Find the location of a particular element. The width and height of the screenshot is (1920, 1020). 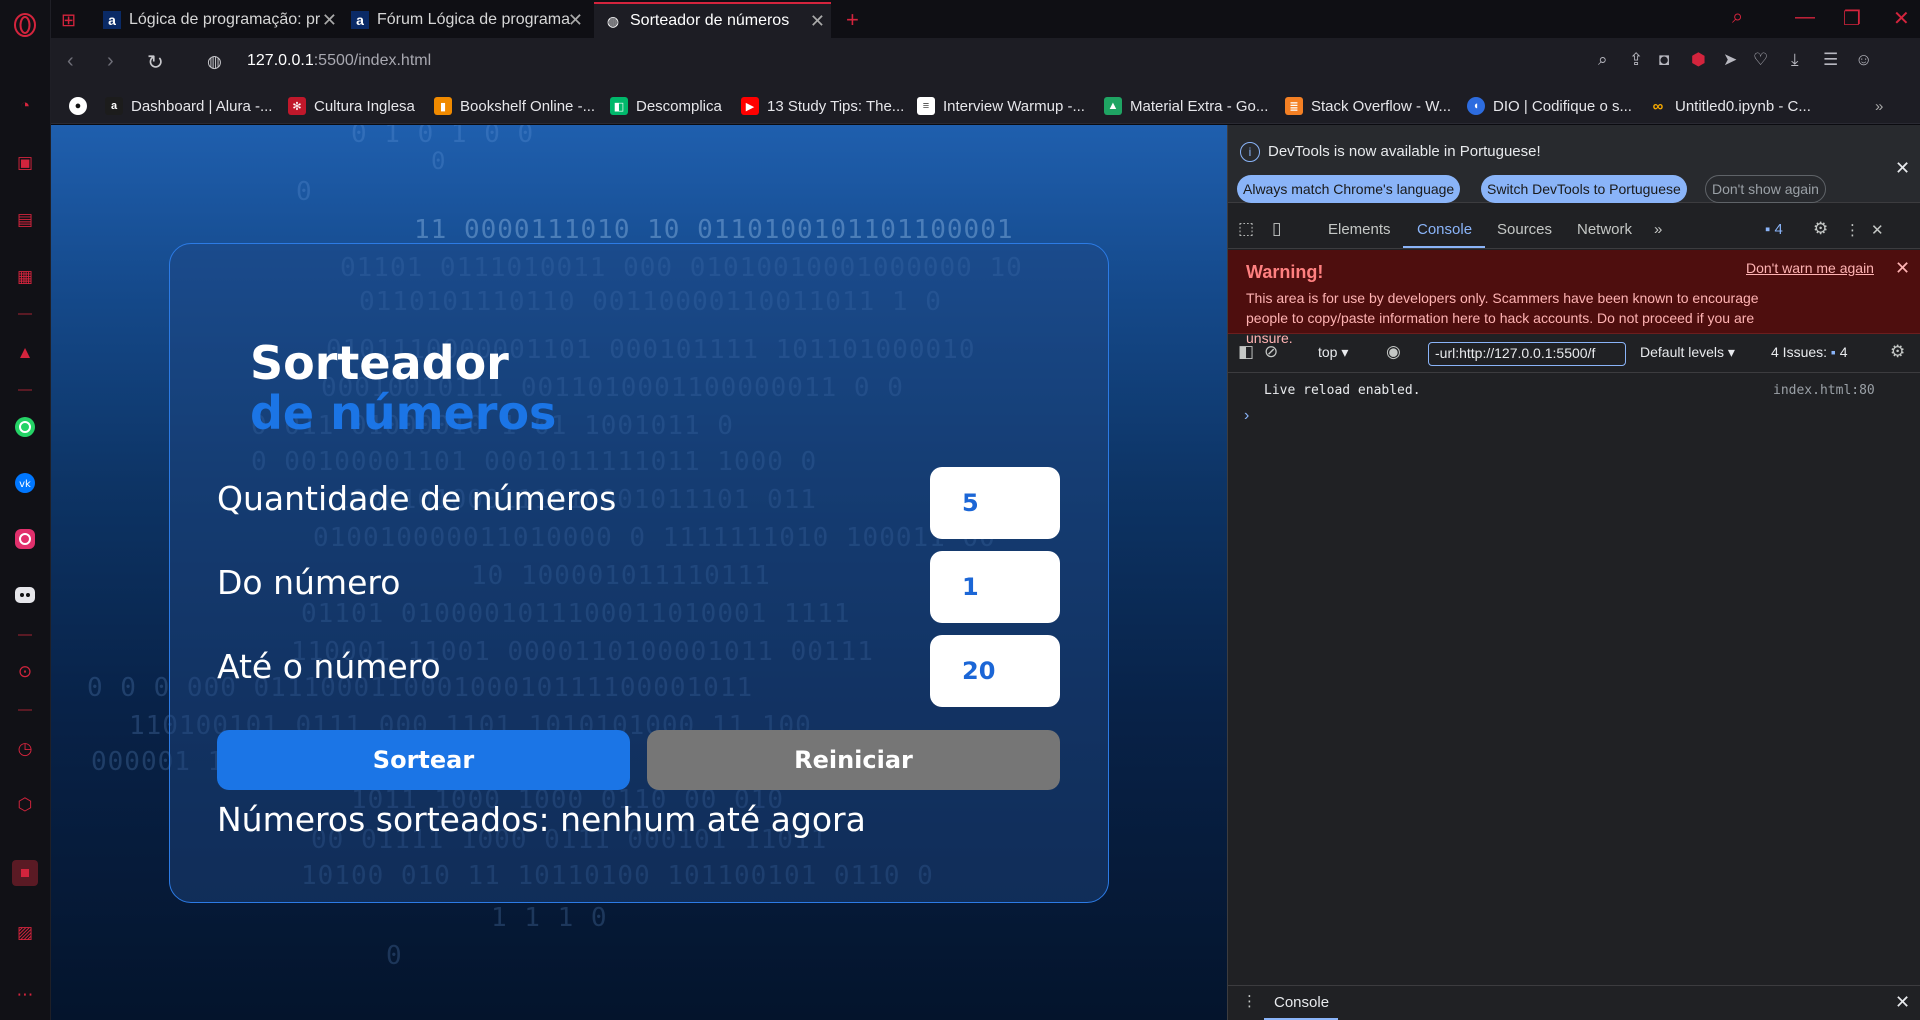

search-page-icon: ⌕ is located at coordinates (1603, 60).